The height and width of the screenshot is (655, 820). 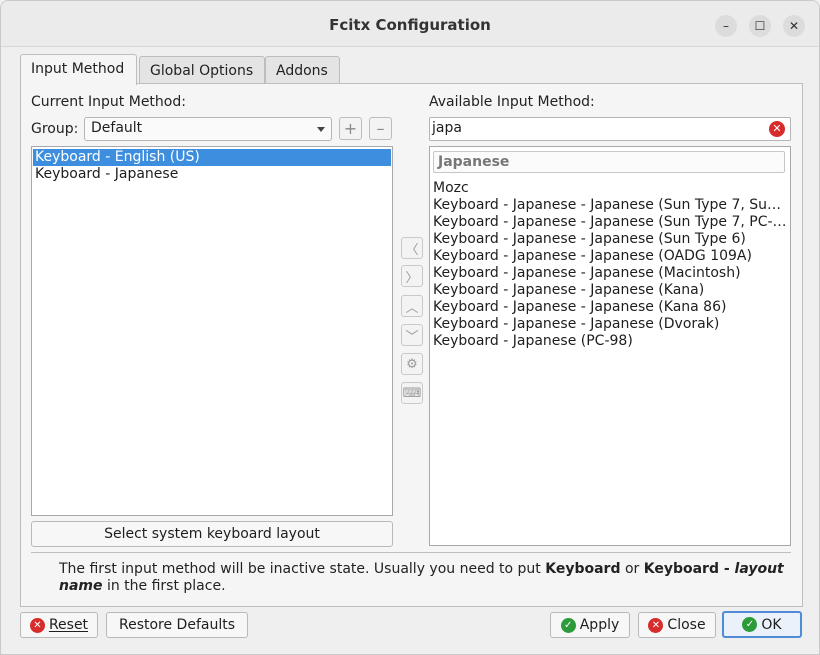 I want to click on list-item: Mozc, so click(x=609, y=188).